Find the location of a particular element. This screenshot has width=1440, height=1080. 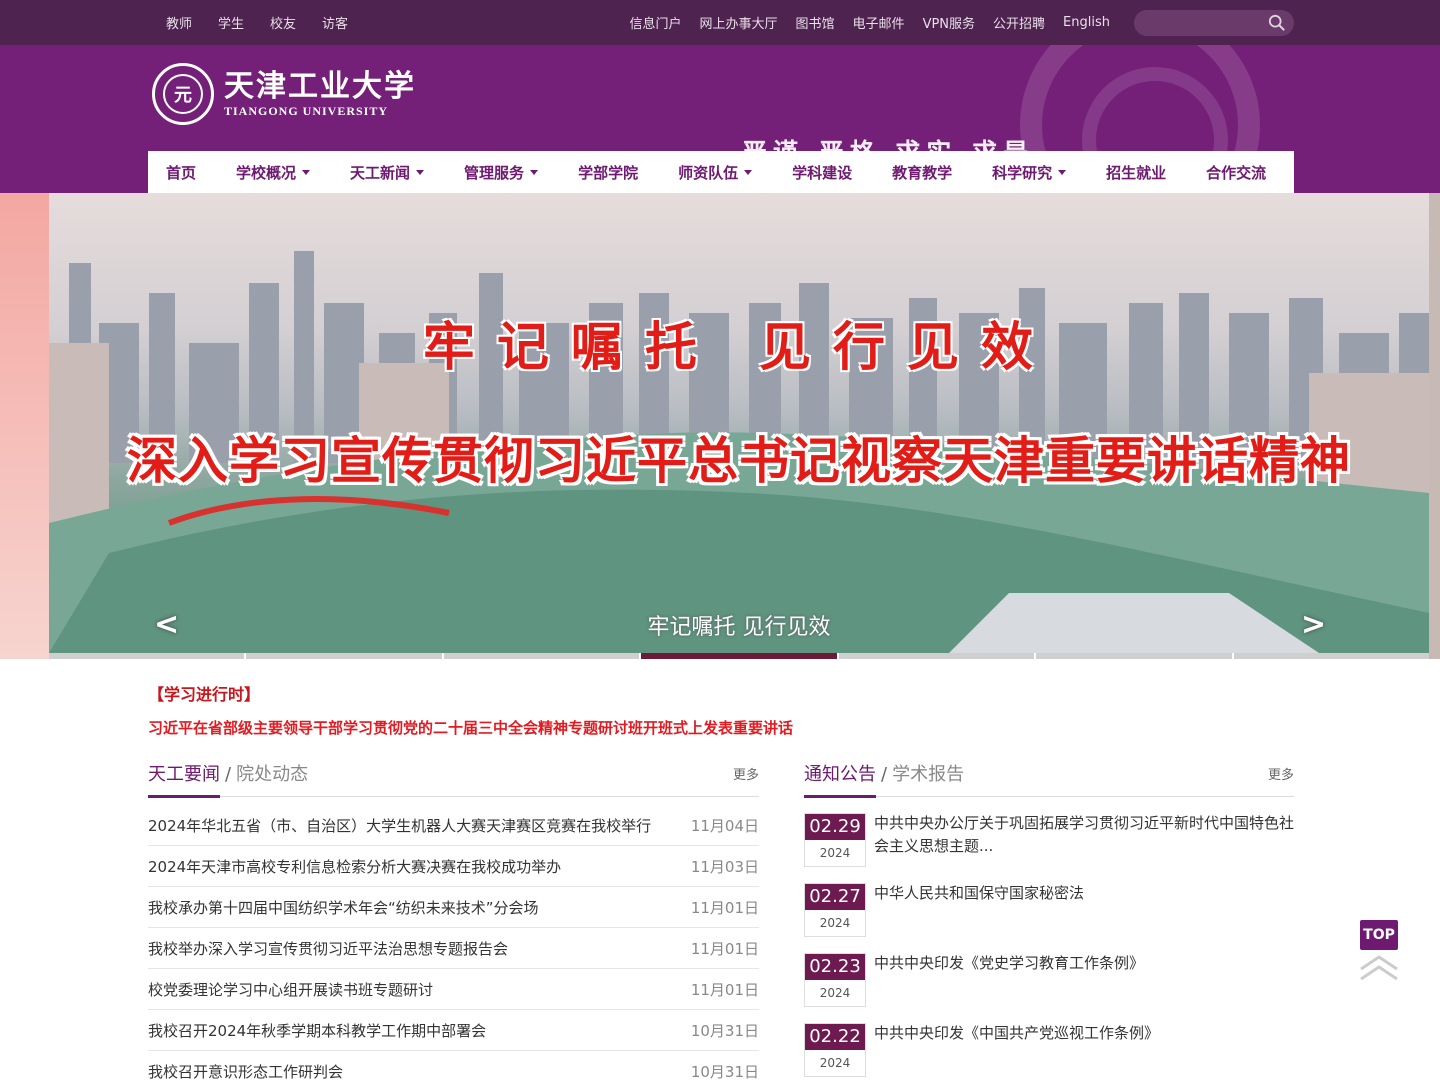

study-tag: 【学习进行时】 is located at coordinates (204, 694).